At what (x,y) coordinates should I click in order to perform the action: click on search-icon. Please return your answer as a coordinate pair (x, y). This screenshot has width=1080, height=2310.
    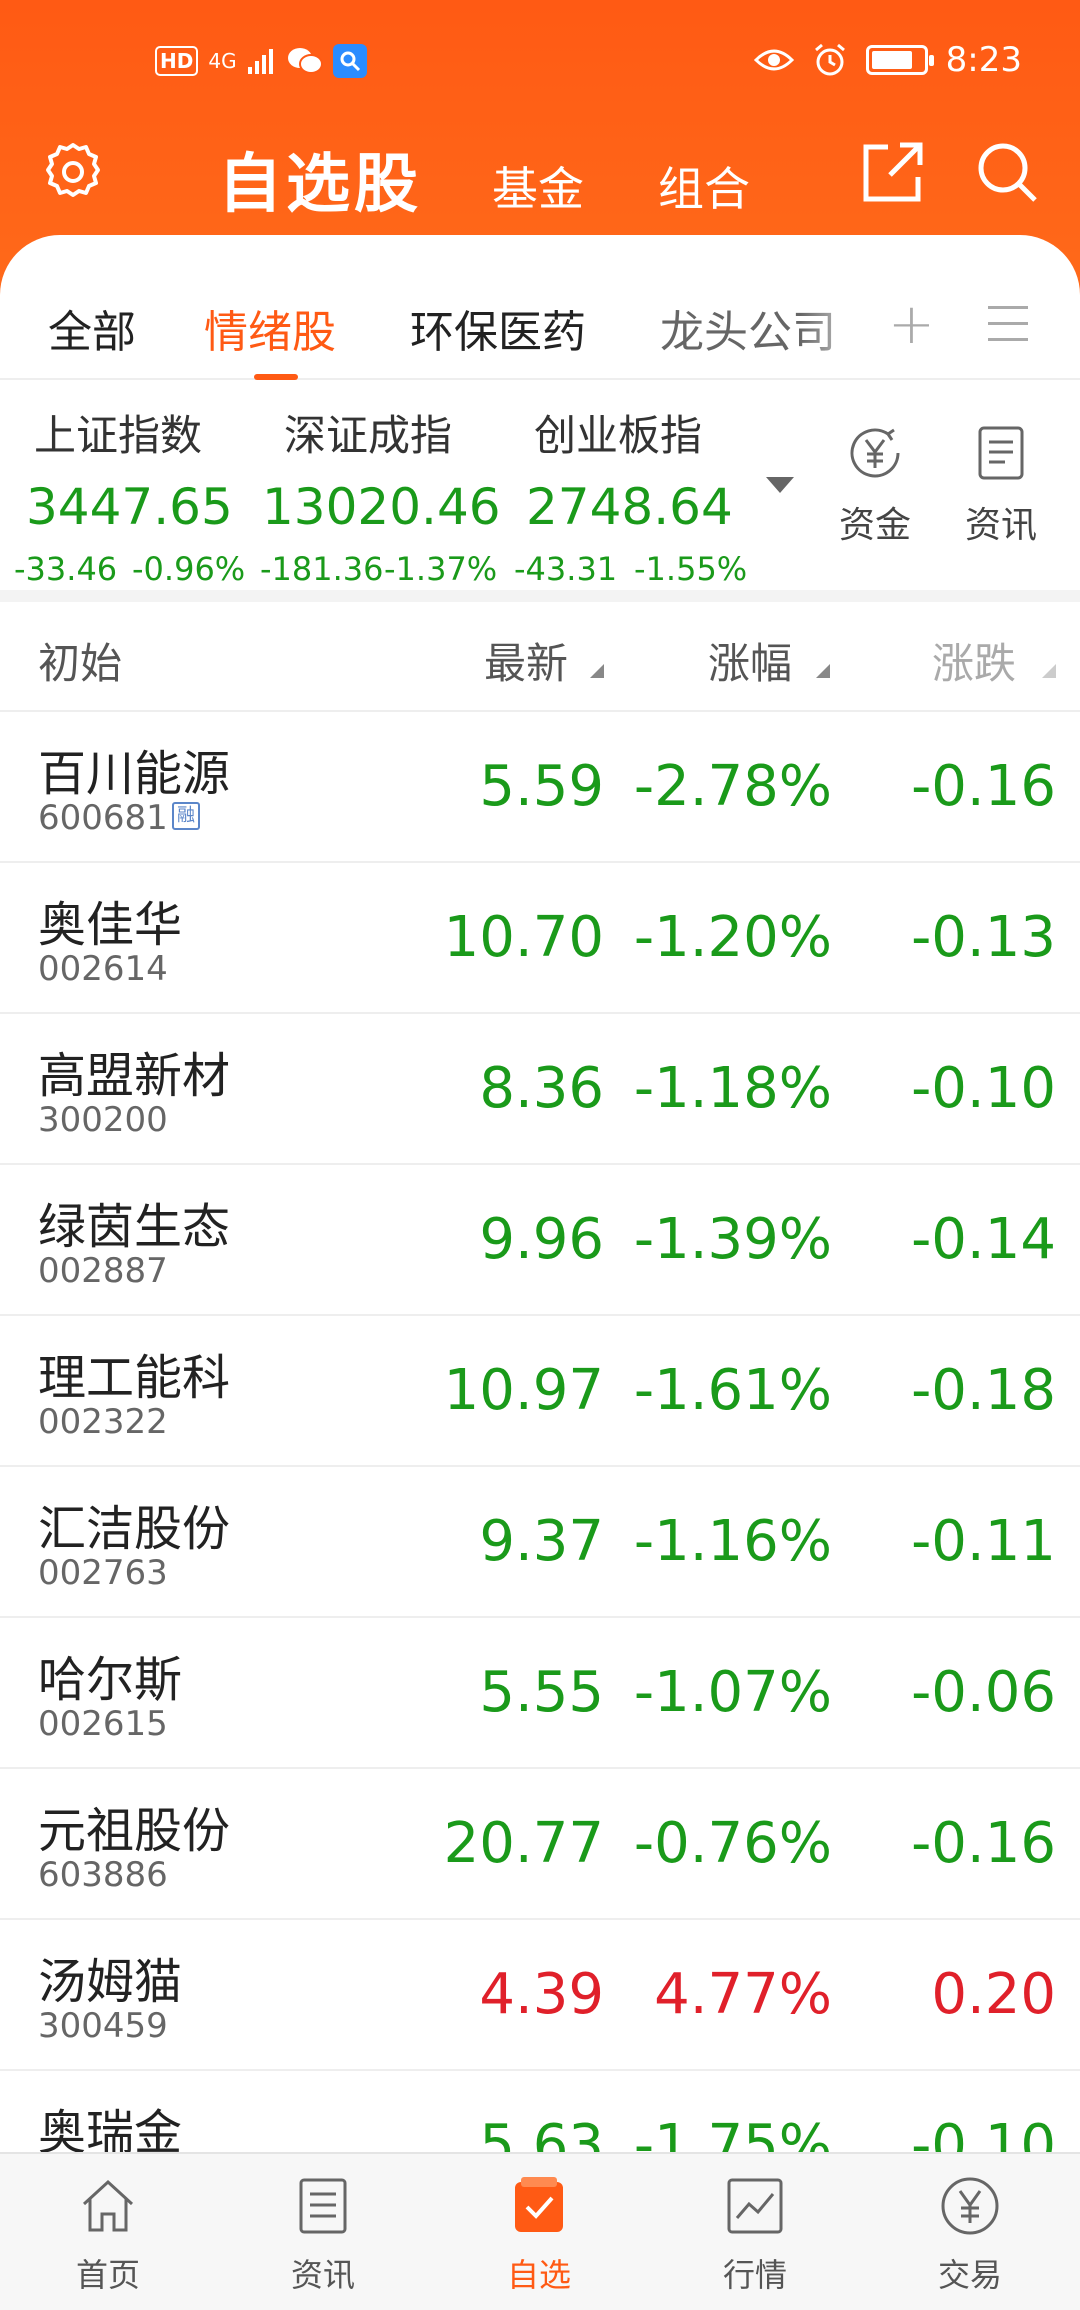
    Looking at the image, I should click on (1007, 172).